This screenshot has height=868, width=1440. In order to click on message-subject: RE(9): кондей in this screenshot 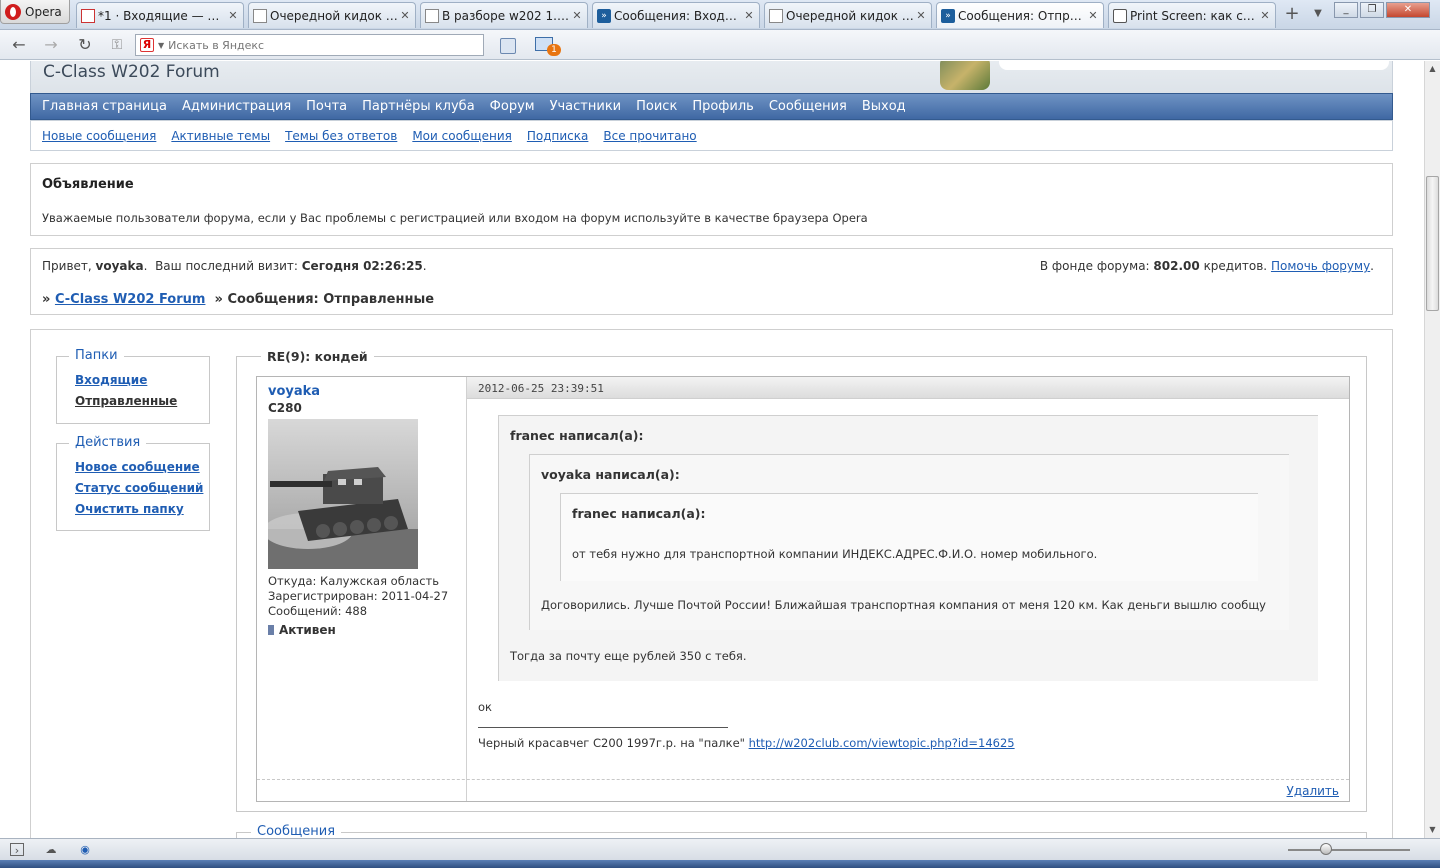, I will do `click(317, 356)`.